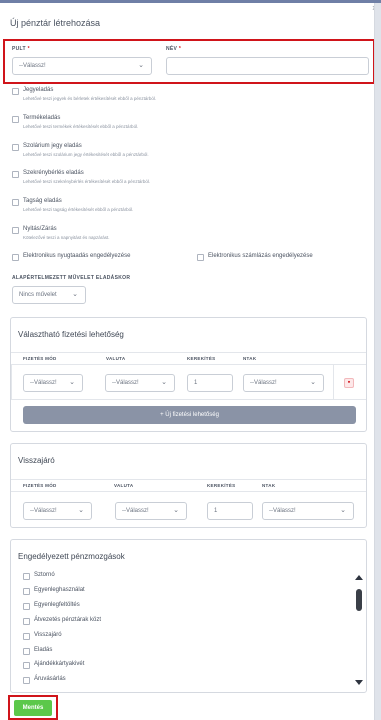 The image size is (381, 720). Describe the element at coordinates (55, 23) in the screenshot. I see `modal-title: Új pénztár létrehozása` at that location.